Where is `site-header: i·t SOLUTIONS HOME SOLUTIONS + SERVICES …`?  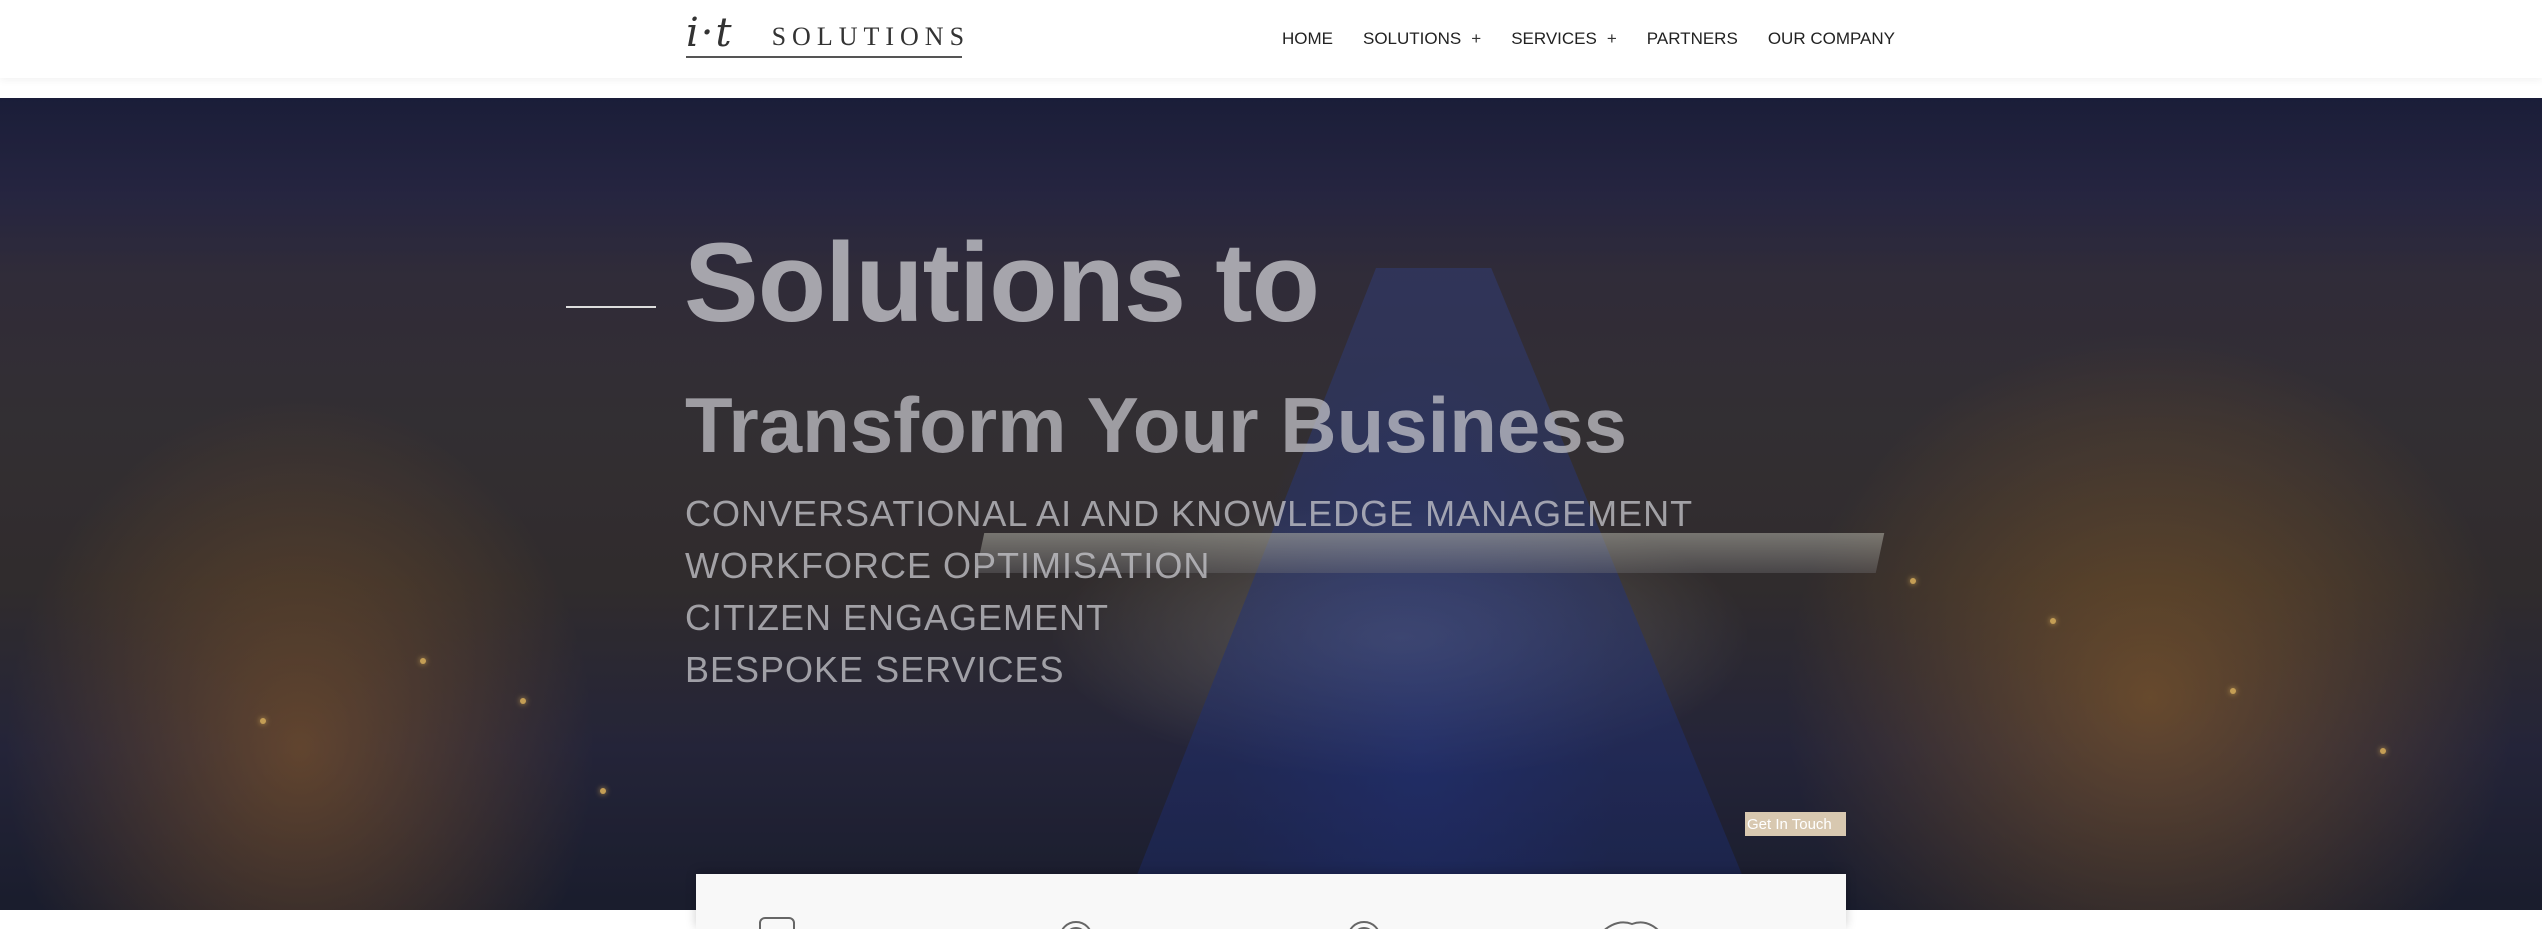
site-header: i·t SOLUTIONS HOME SOLUTIONS + SERVICES … is located at coordinates (1271, 39).